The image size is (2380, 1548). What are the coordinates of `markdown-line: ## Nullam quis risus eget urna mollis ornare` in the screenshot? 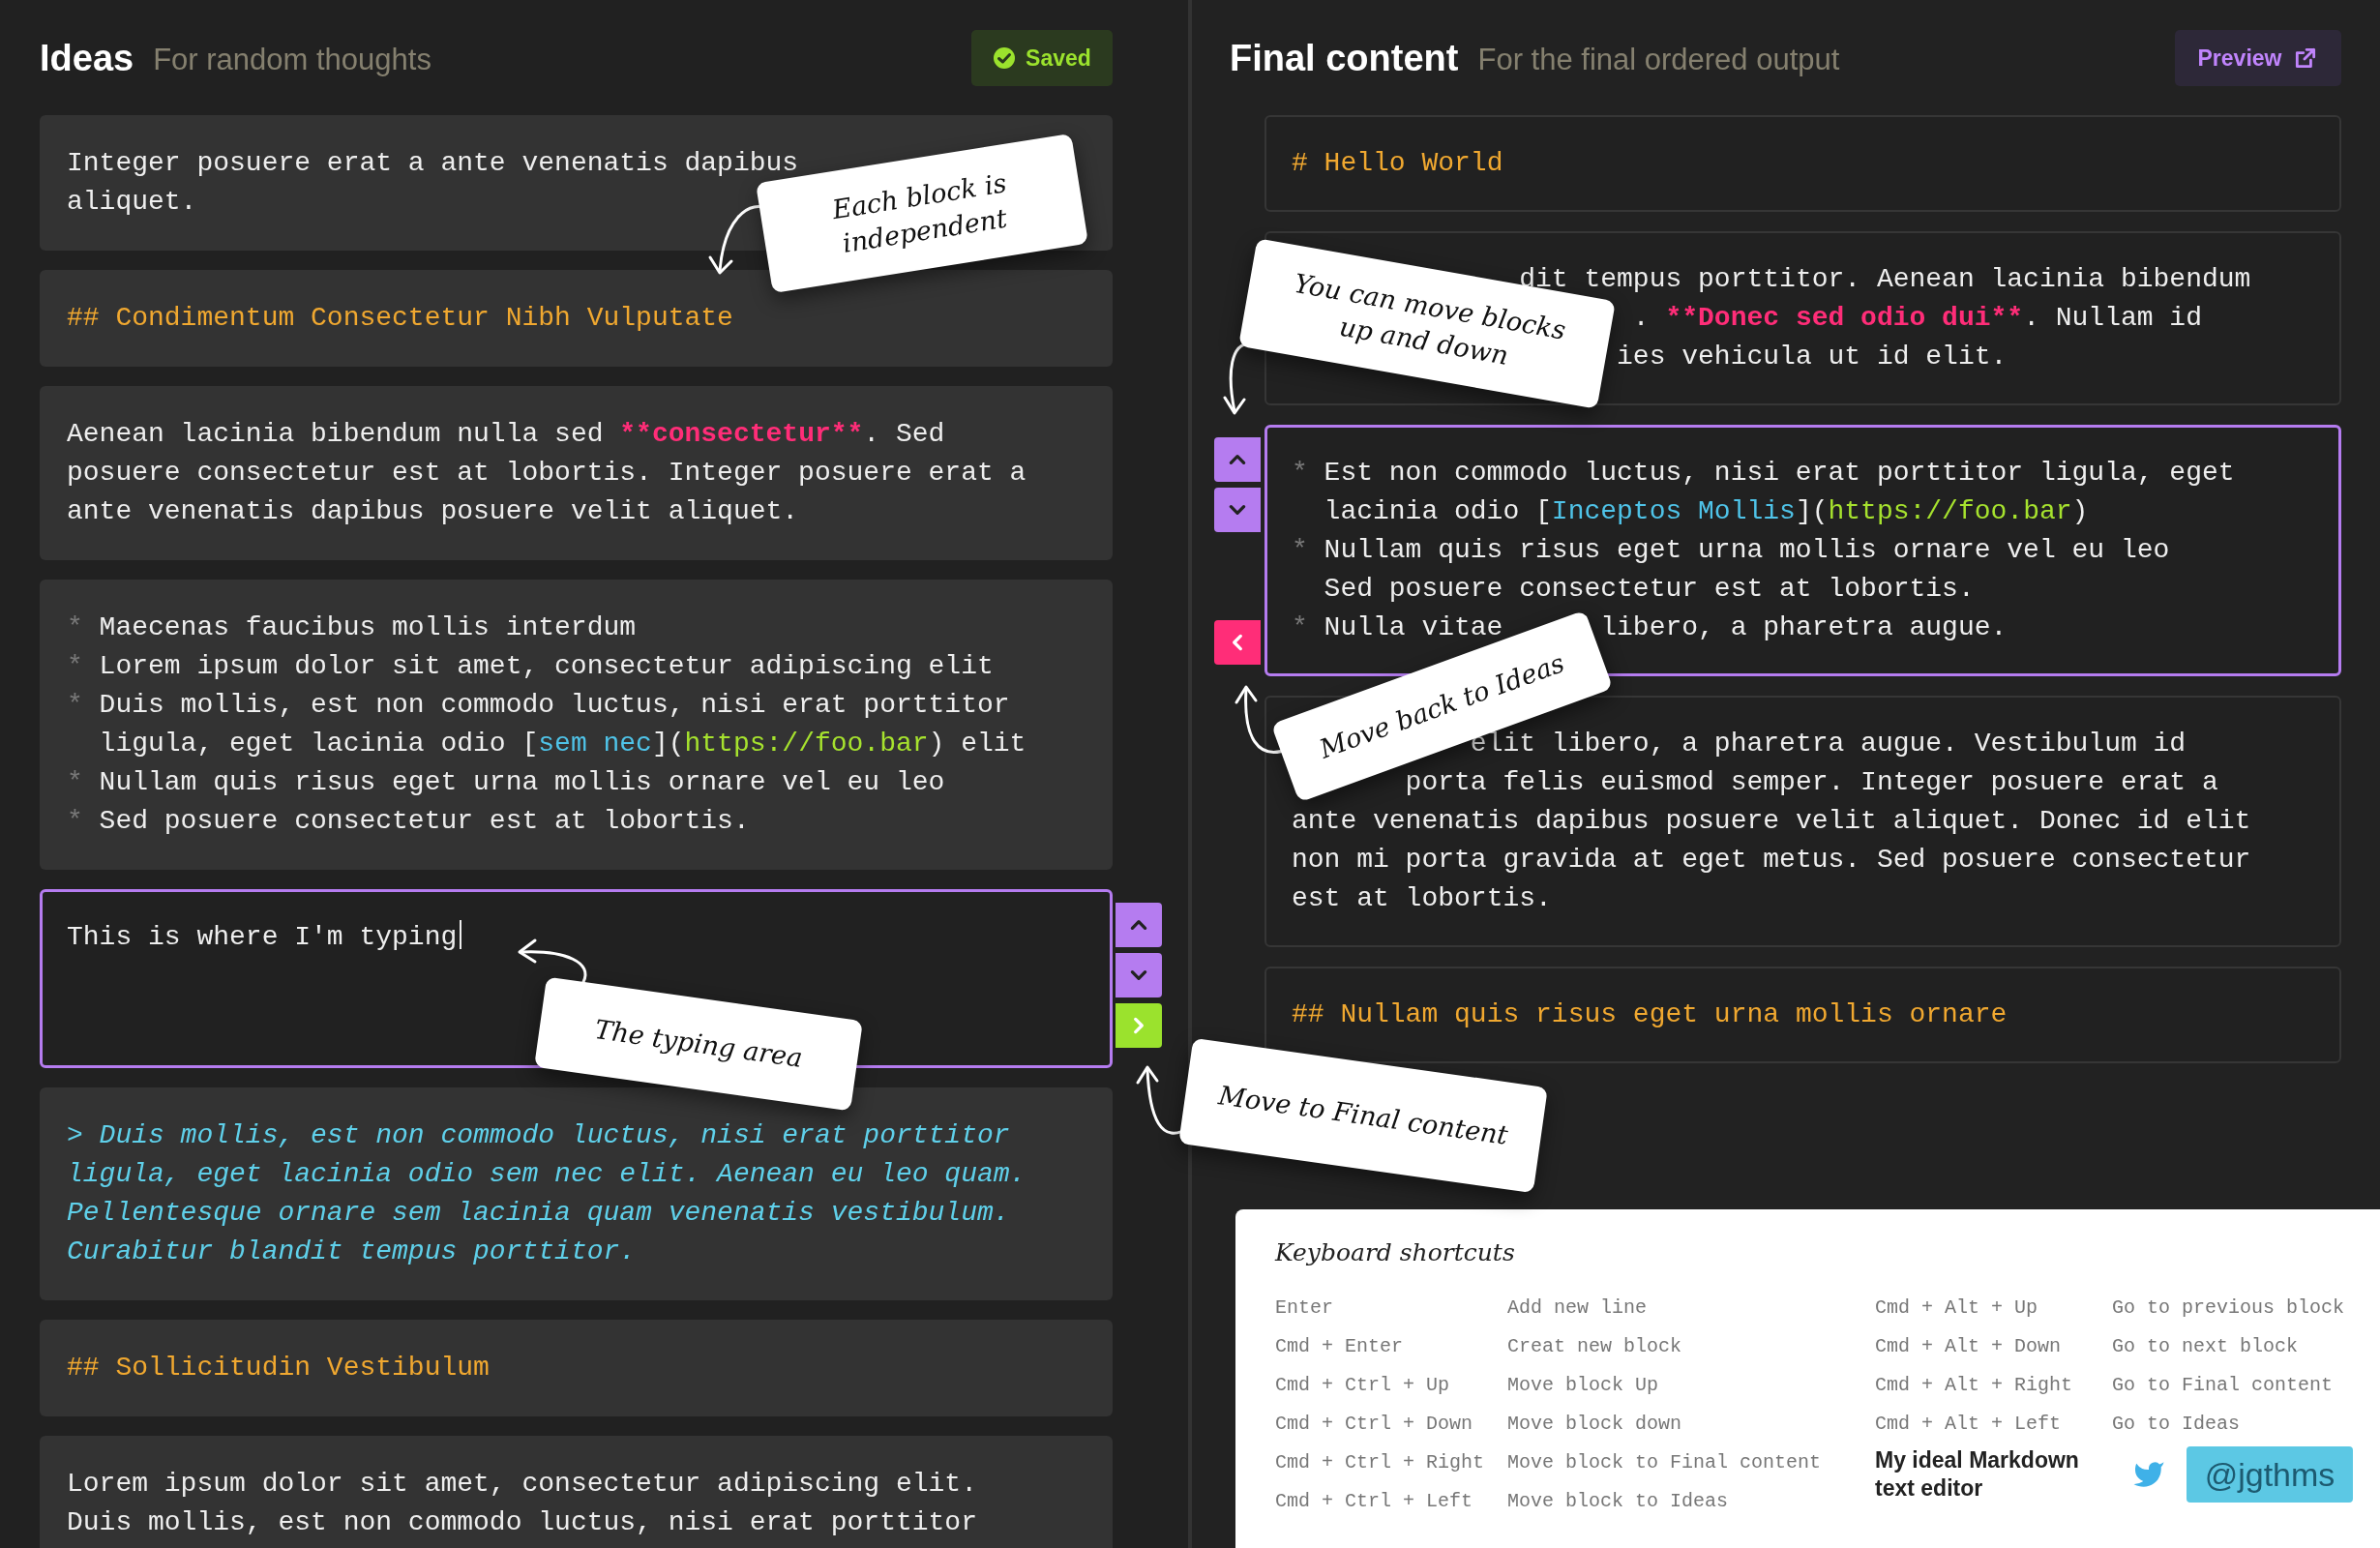 It's located at (1650, 1014).